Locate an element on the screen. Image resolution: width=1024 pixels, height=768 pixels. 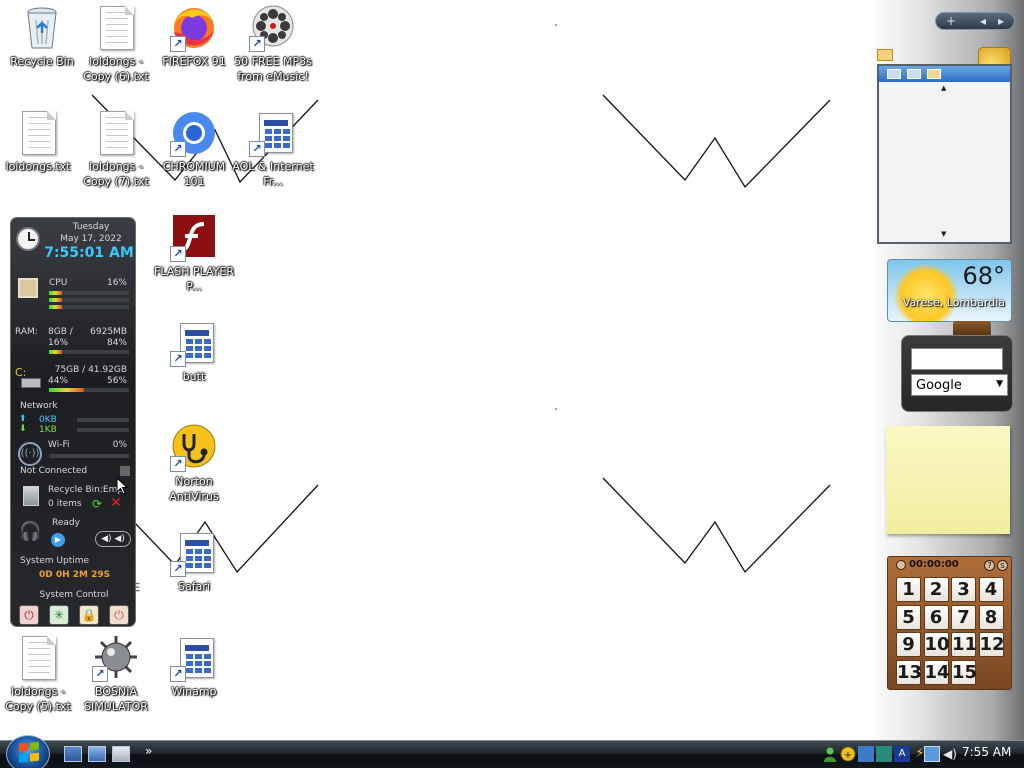
desktop-icon-chromium: ↗ CHROMIUM 101 is located at coordinates (194, 149).